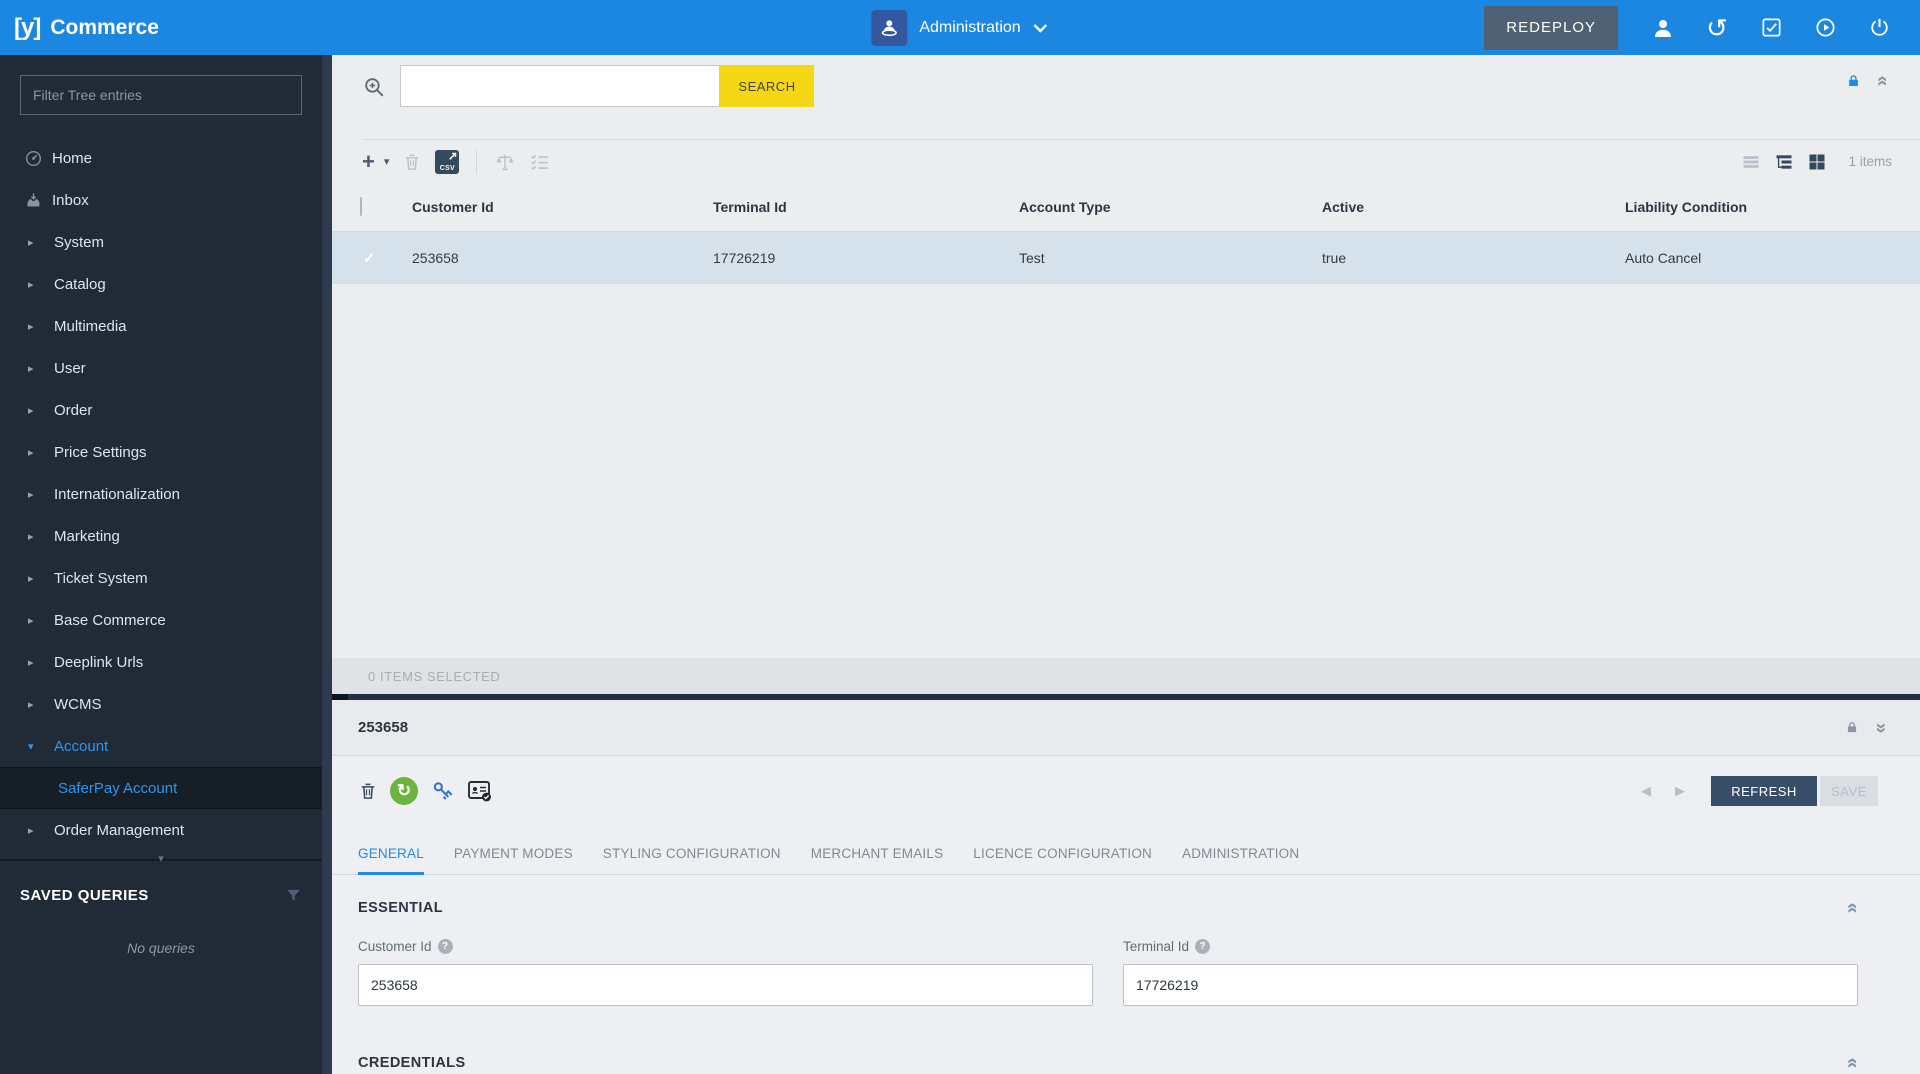 The width and height of the screenshot is (1920, 1074). What do you see at coordinates (1240, 850) in the screenshot?
I see `tab-administration: ADMINISTRATION` at bounding box center [1240, 850].